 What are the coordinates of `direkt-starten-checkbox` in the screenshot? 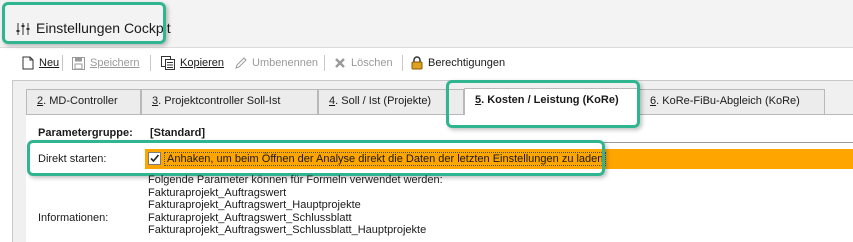 It's located at (154, 158).